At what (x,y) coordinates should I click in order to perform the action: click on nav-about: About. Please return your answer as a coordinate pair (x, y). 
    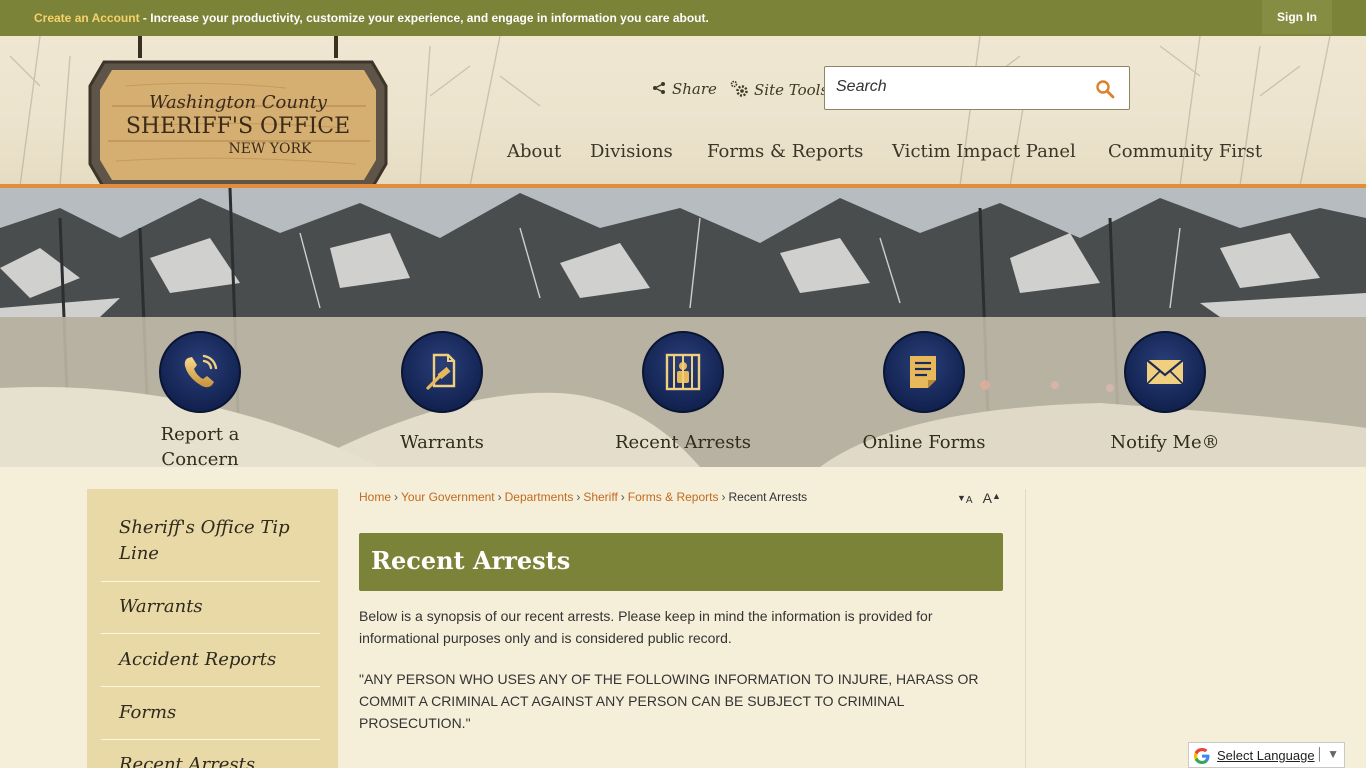
    Looking at the image, I should click on (534, 151).